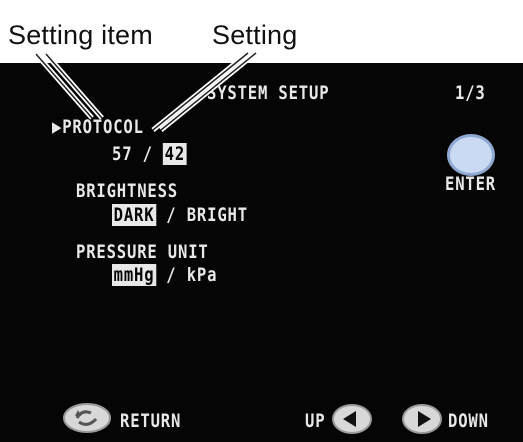 The image size is (523, 442). I want to click on return-label: RETURN, so click(151, 421).